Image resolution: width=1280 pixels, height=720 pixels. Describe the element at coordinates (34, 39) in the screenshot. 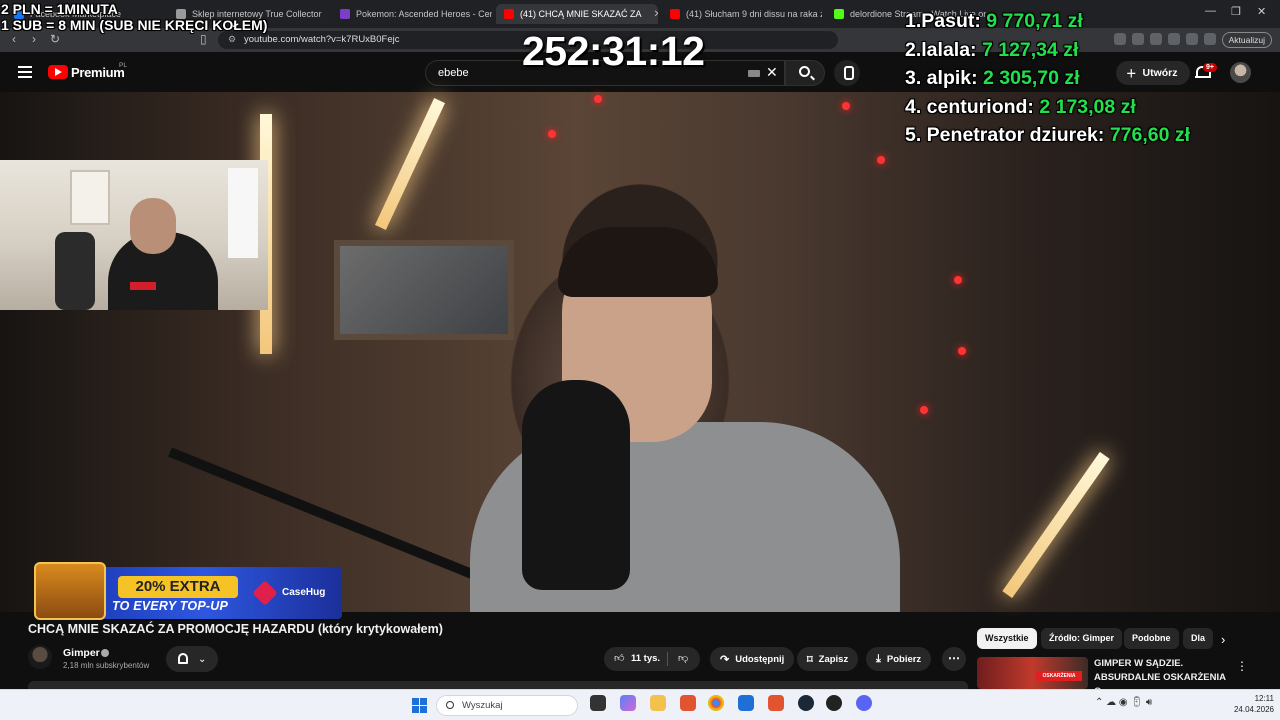

I see `forward-icon: ›` at that location.